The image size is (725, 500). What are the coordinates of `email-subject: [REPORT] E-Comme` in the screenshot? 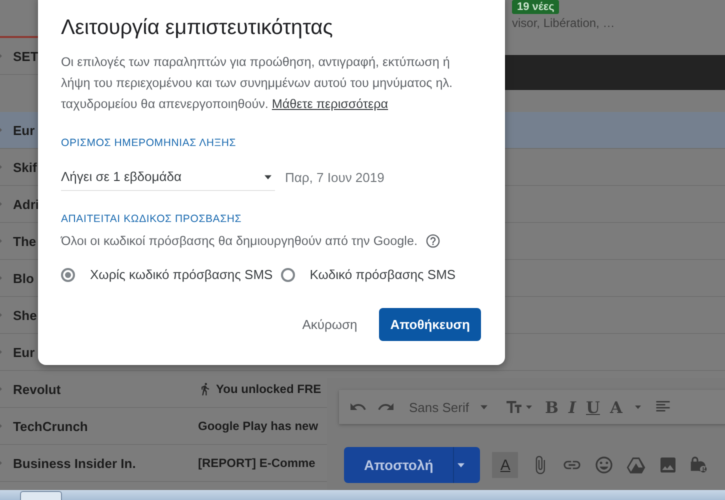 It's located at (257, 463).